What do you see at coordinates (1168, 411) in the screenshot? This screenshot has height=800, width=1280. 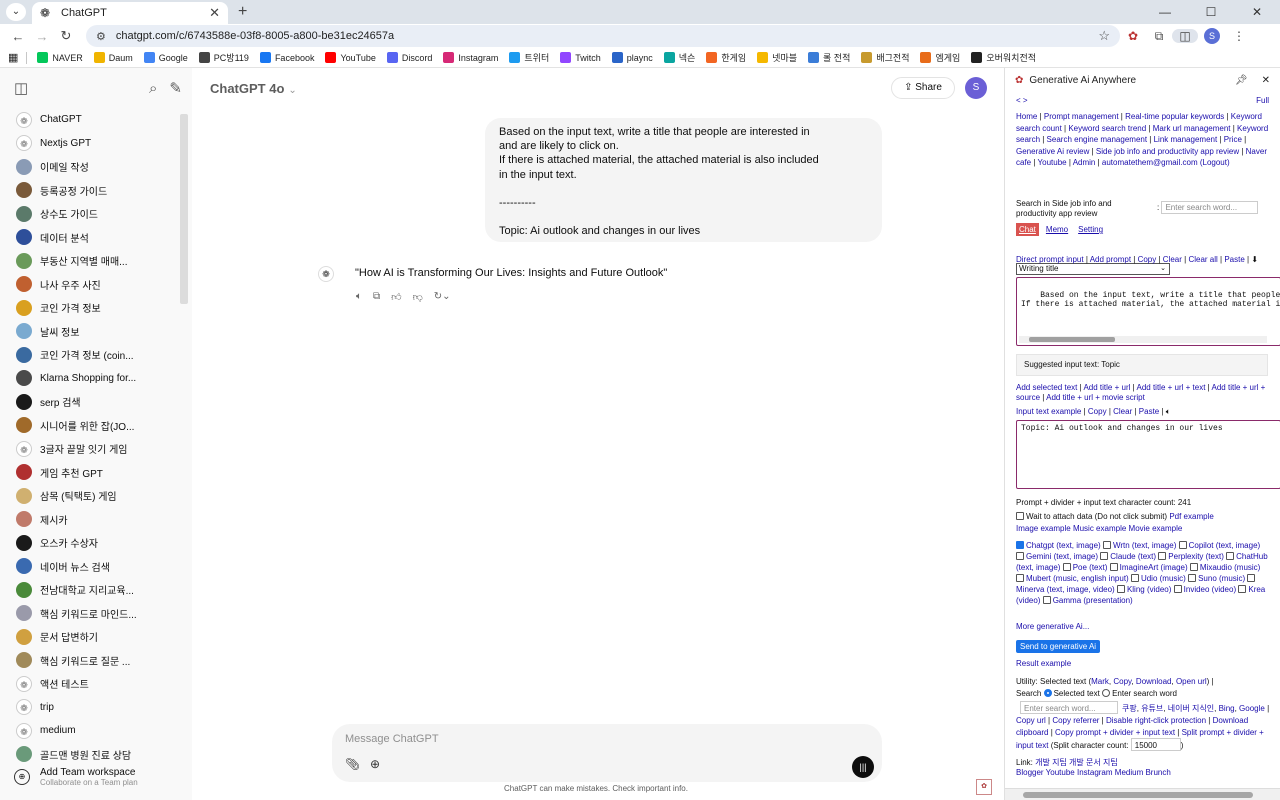 I see `speaker-icon: 🔈︎` at bounding box center [1168, 411].